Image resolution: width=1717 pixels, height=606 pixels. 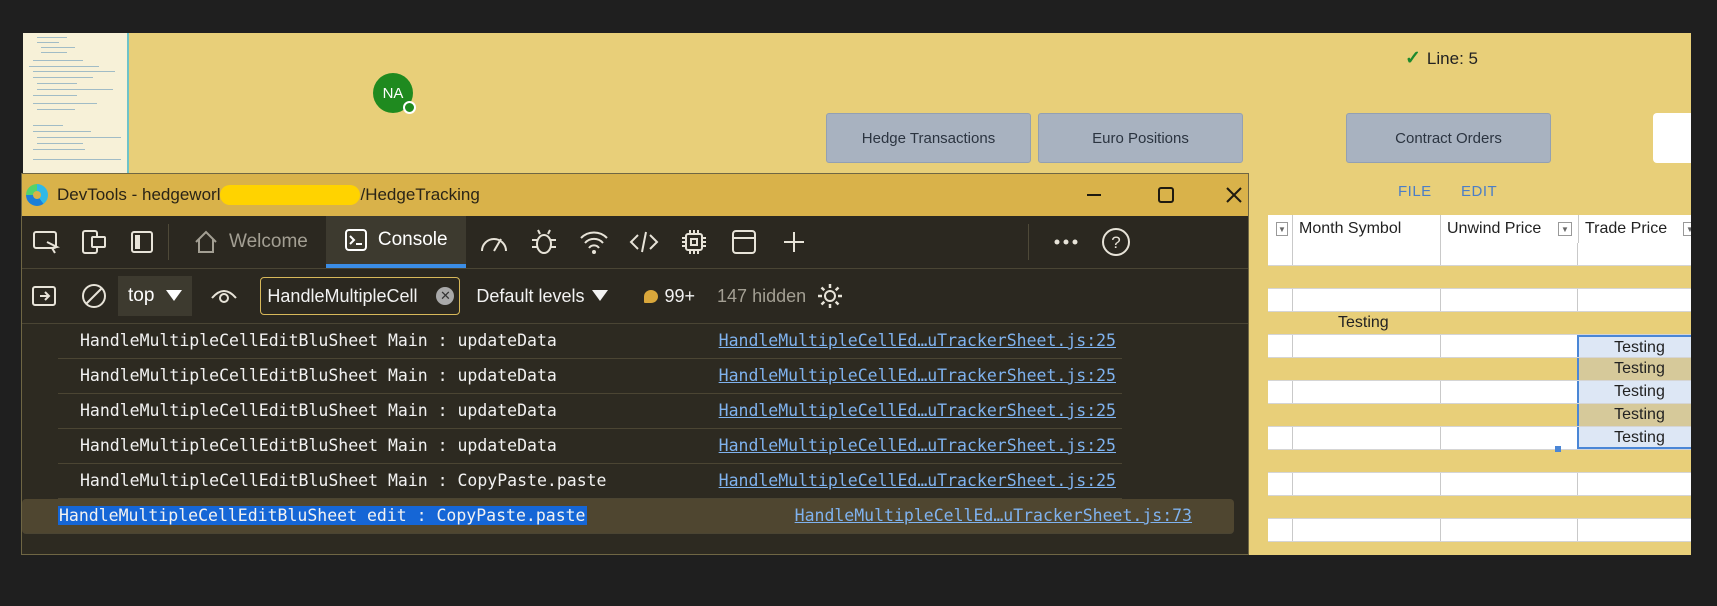 What do you see at coordinates (76, 103) in the screenshot?
I see `code-minimap` at bounding box center [76, 103].